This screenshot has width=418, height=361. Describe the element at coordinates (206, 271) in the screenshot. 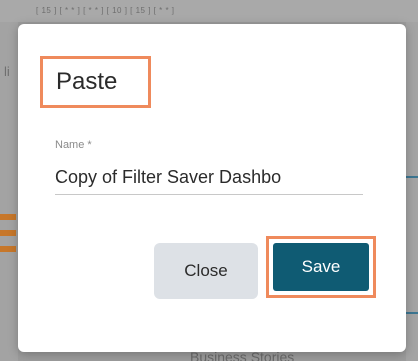

I see `close-button: Close` at that location.